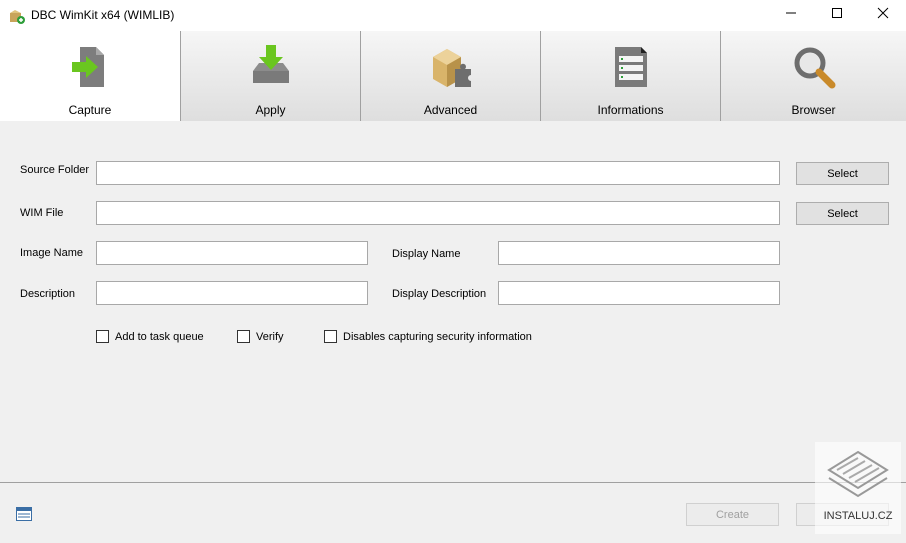  What do you see at coordinates (438, 173) in the screenshot?
I see `source-folder-field` at bounding box center [438, 173].